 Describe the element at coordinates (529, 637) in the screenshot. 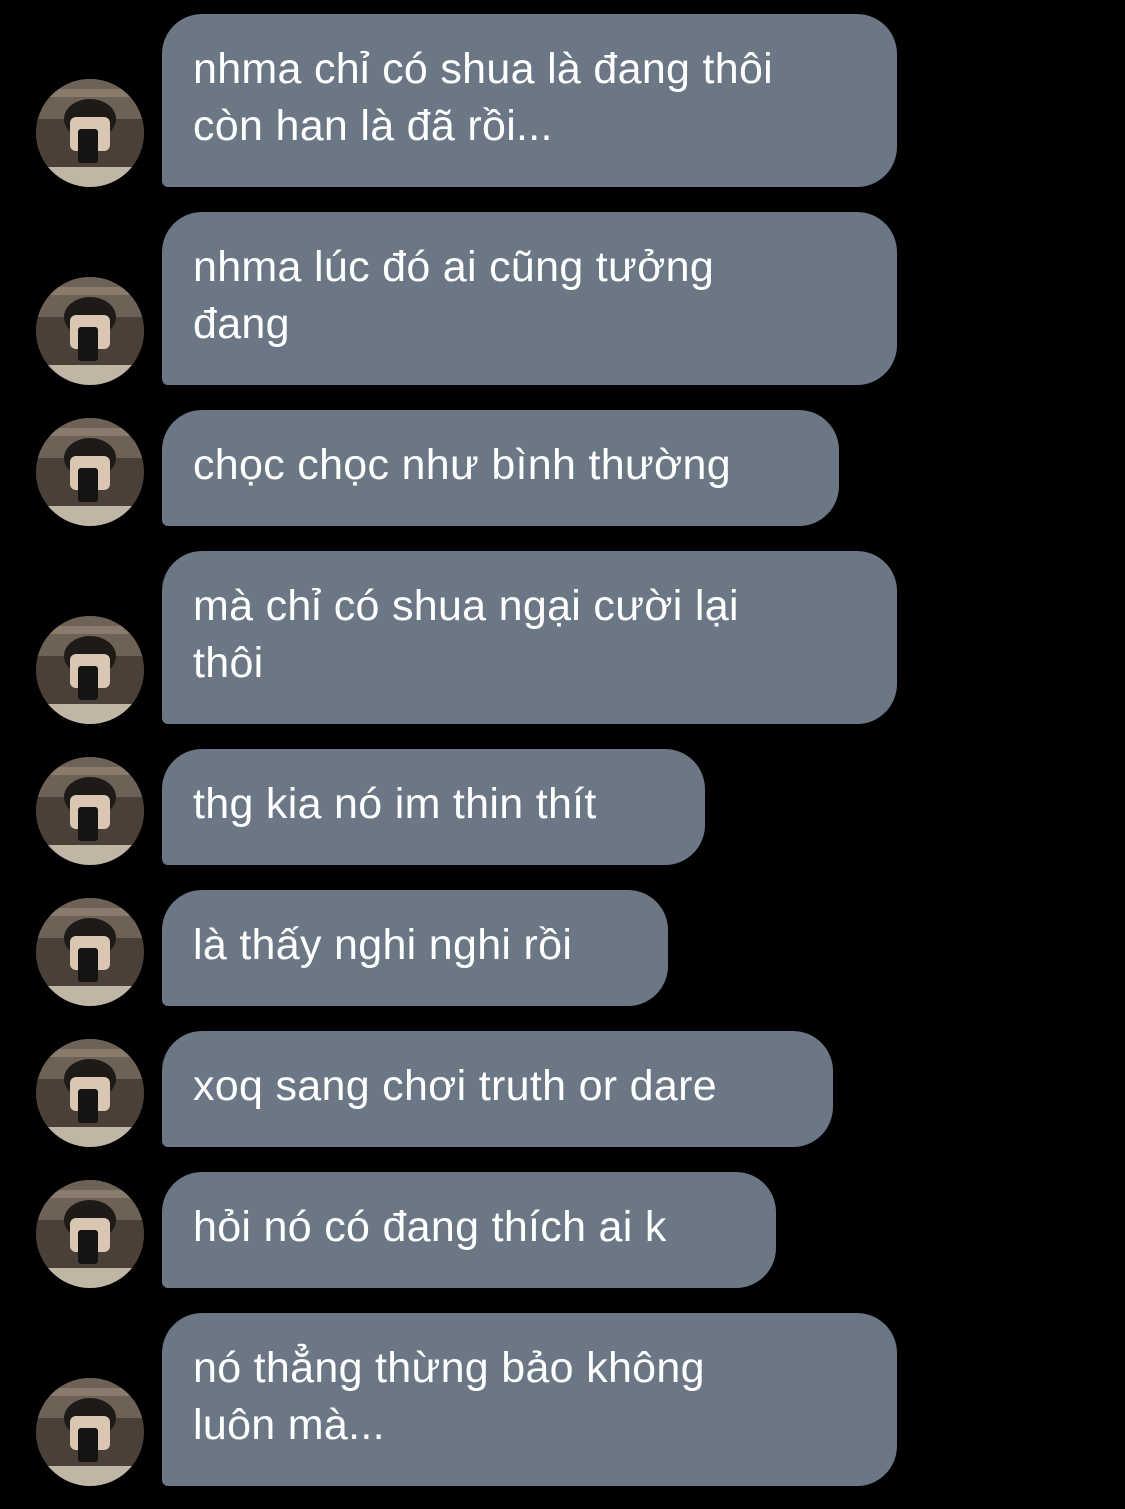

I see `message-bubble: mà chỉ có shua ngại cười lại thôi` at that location.